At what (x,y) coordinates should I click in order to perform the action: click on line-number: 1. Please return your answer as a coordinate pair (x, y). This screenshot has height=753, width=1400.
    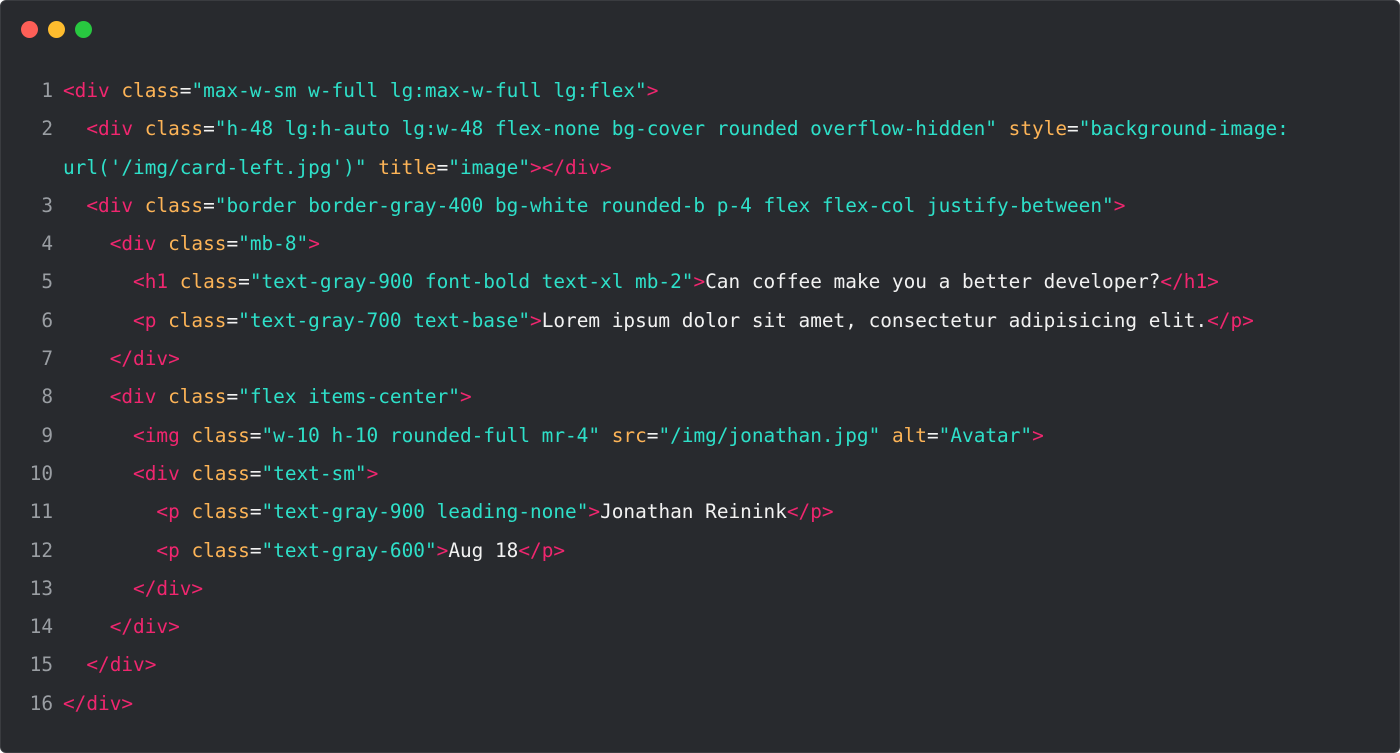
    Looking at the image, I should click on (47, 90).